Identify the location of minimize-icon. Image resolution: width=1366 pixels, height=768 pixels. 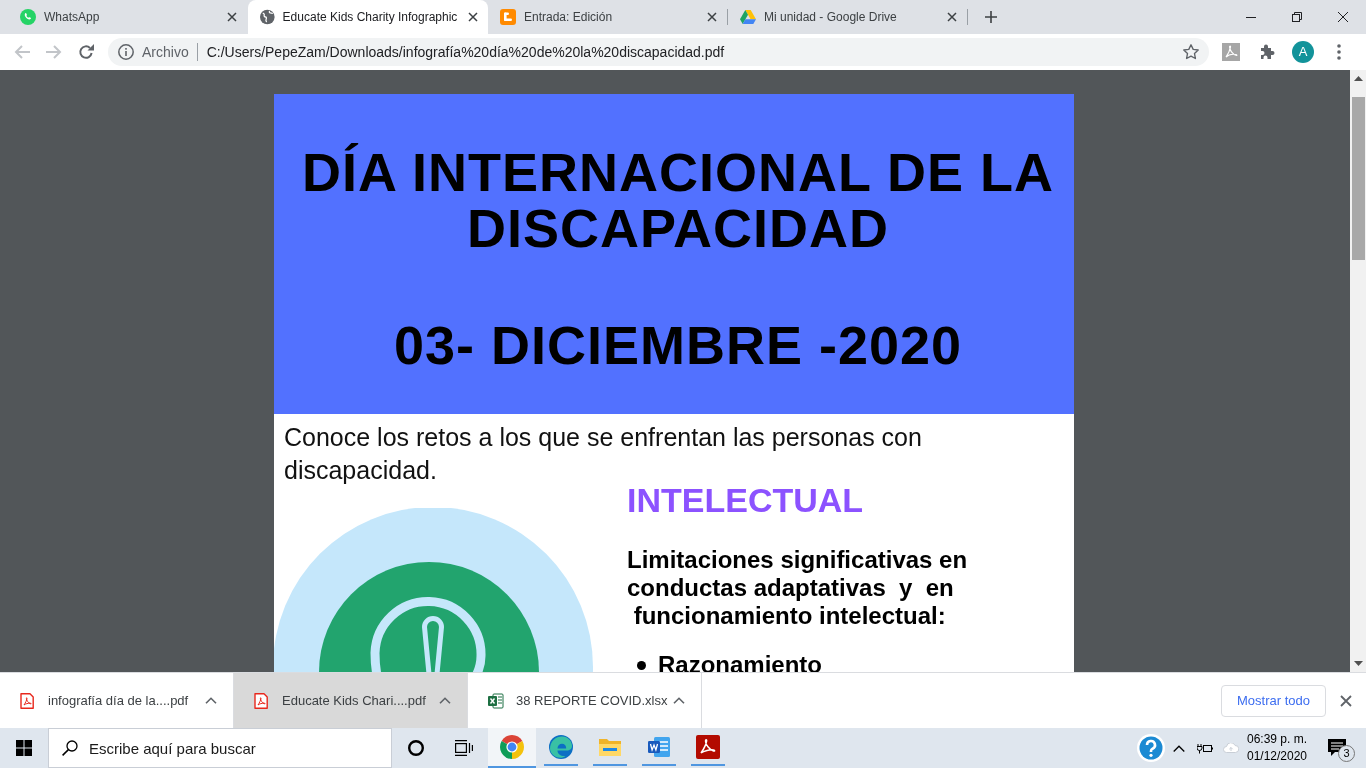
(1251, 17).